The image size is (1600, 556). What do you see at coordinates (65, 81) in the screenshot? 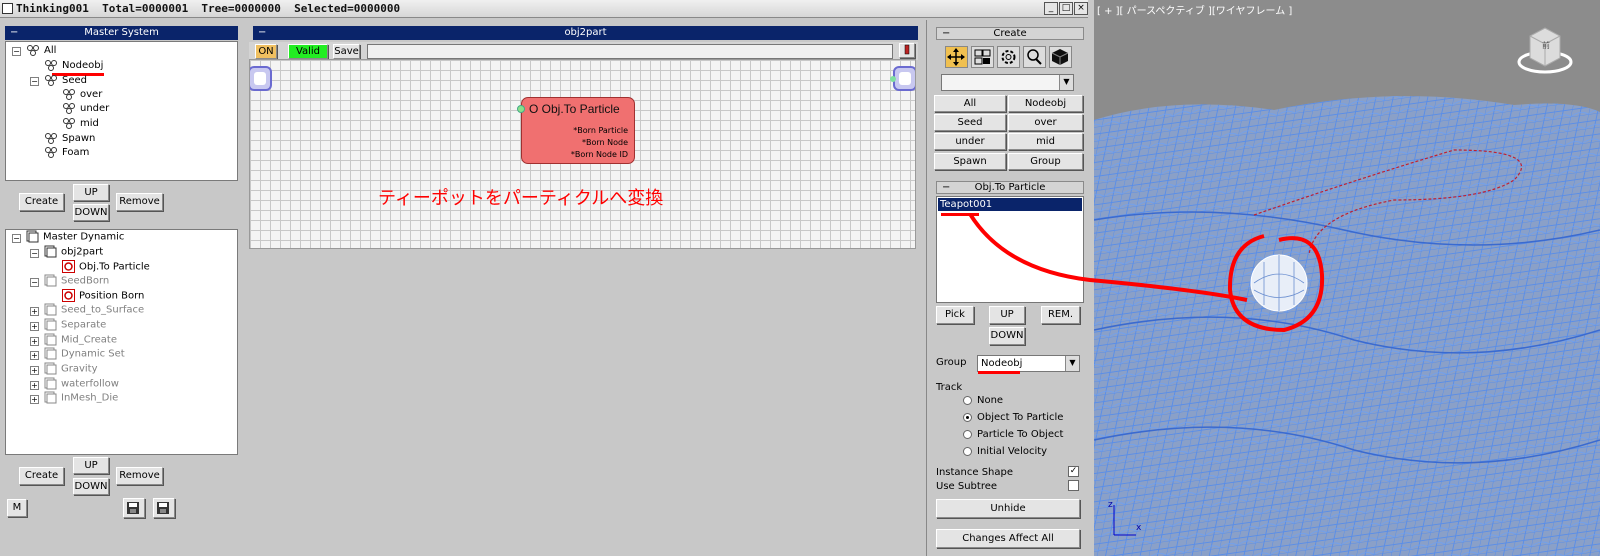
I see `tree-item-seed: Seed` at bounding box center [65, 81].